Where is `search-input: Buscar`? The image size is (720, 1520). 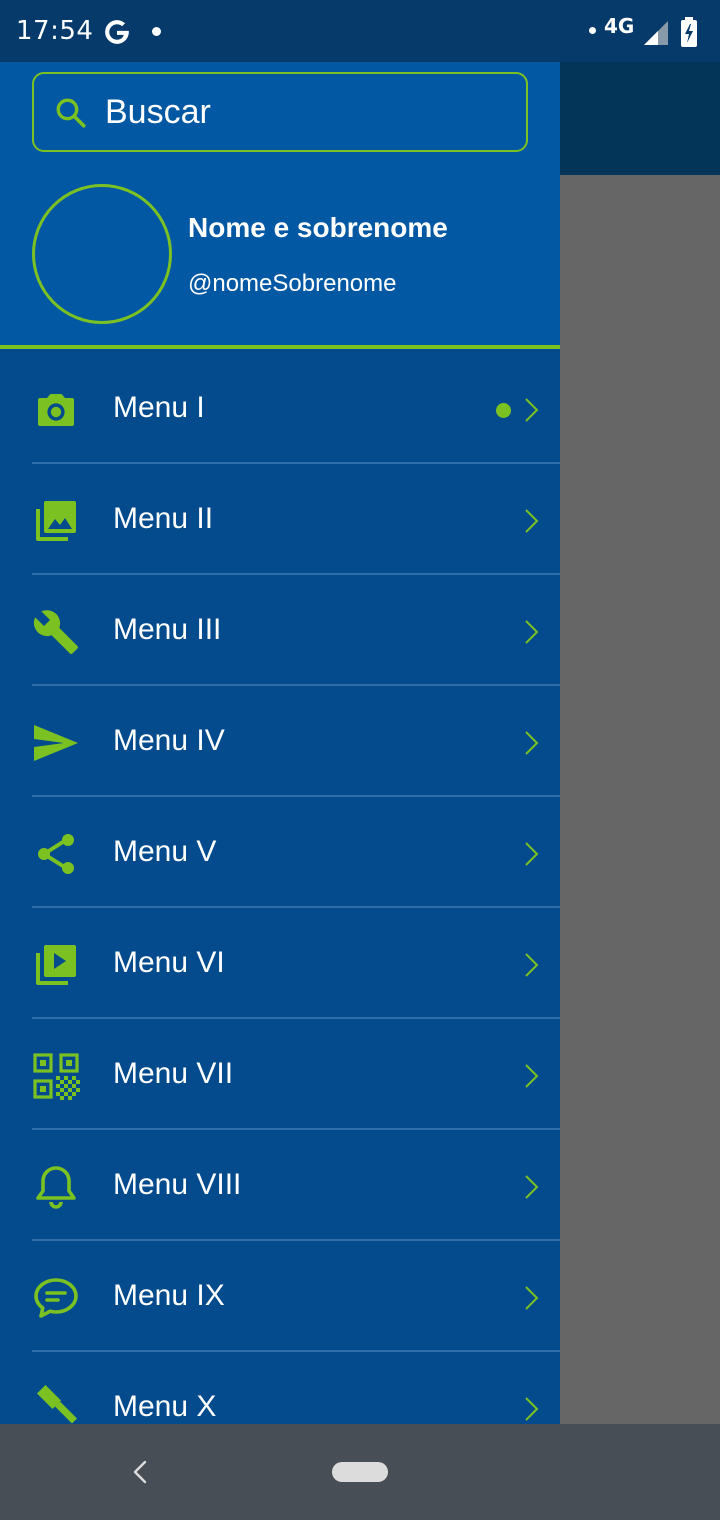
search-input: Buscar is located at coordinates (280, 112).